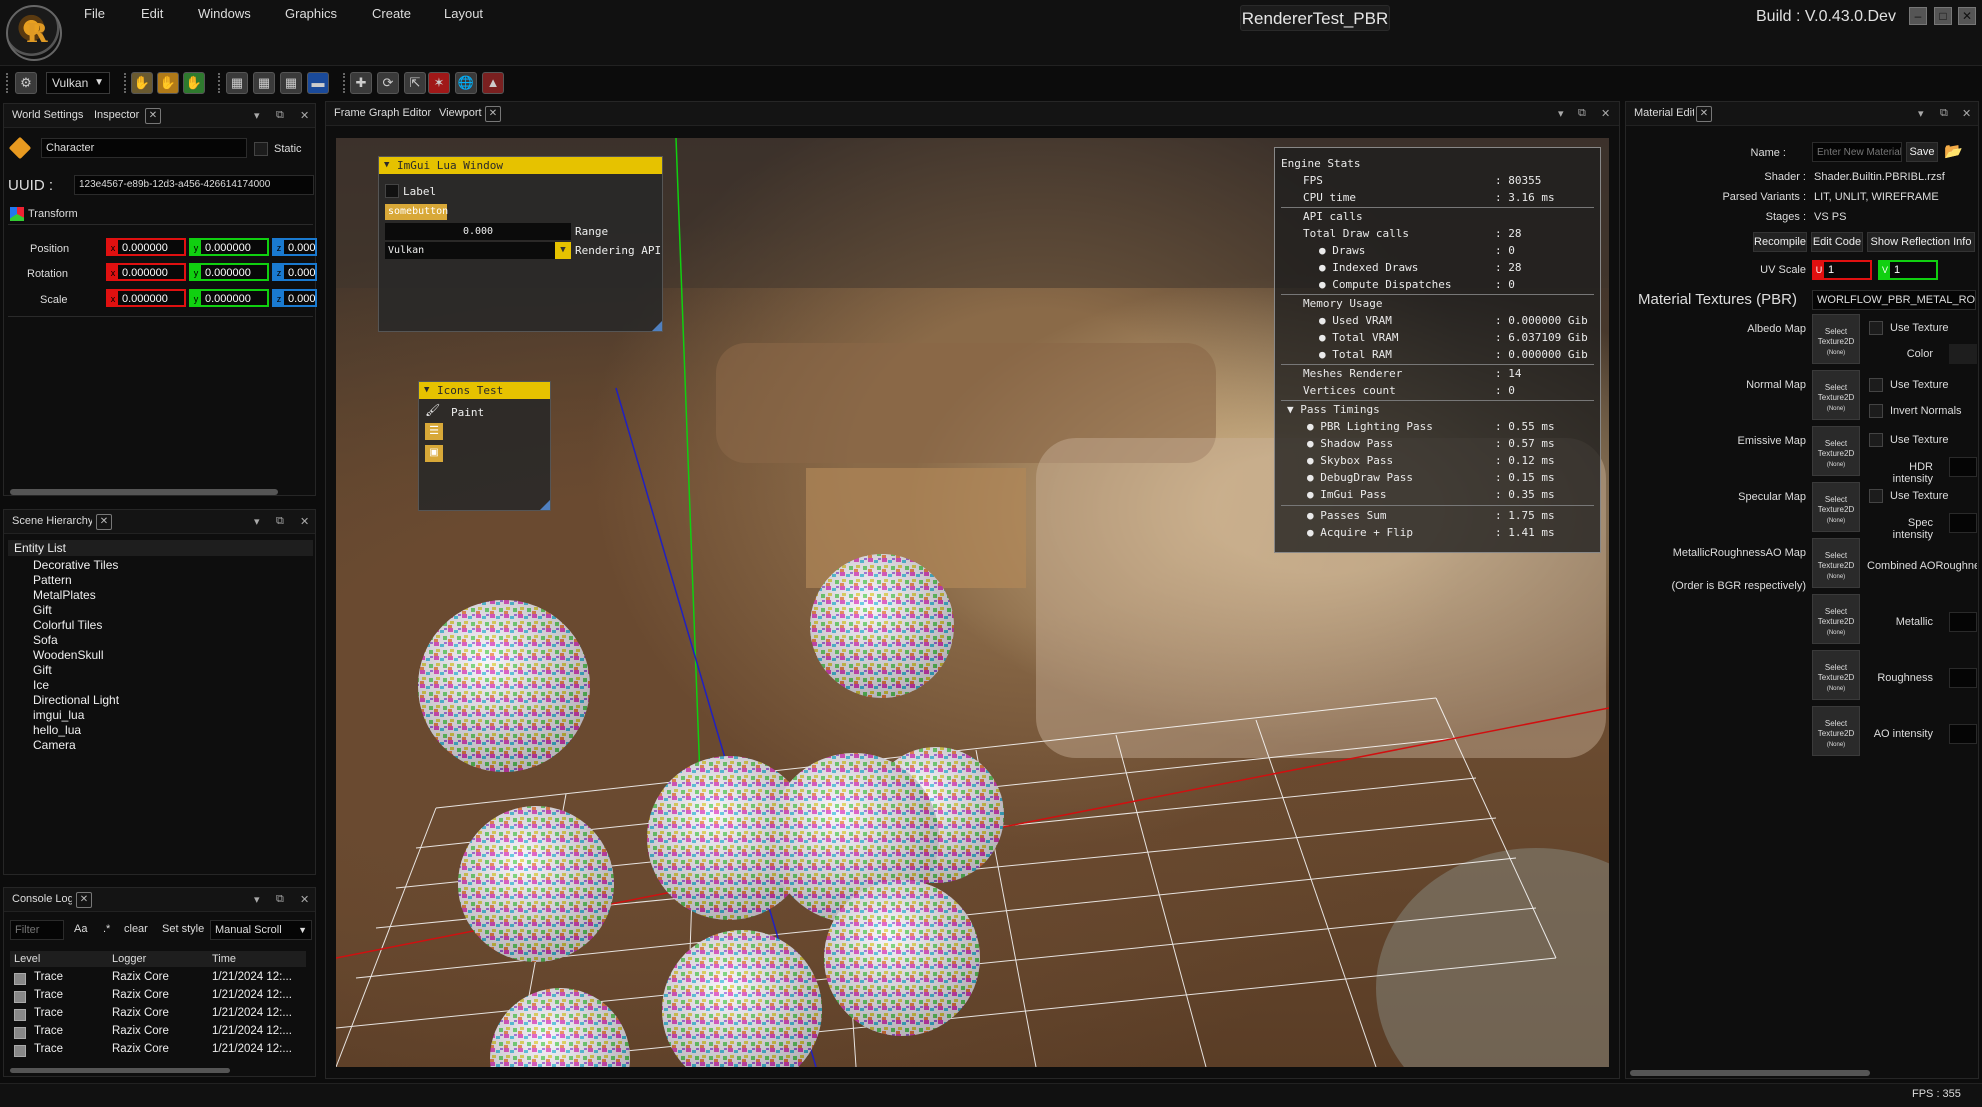  What do you see at coordinates (94, 13) in the screenshot?
I see `menu-file: File` at bounding box center [94, 13].